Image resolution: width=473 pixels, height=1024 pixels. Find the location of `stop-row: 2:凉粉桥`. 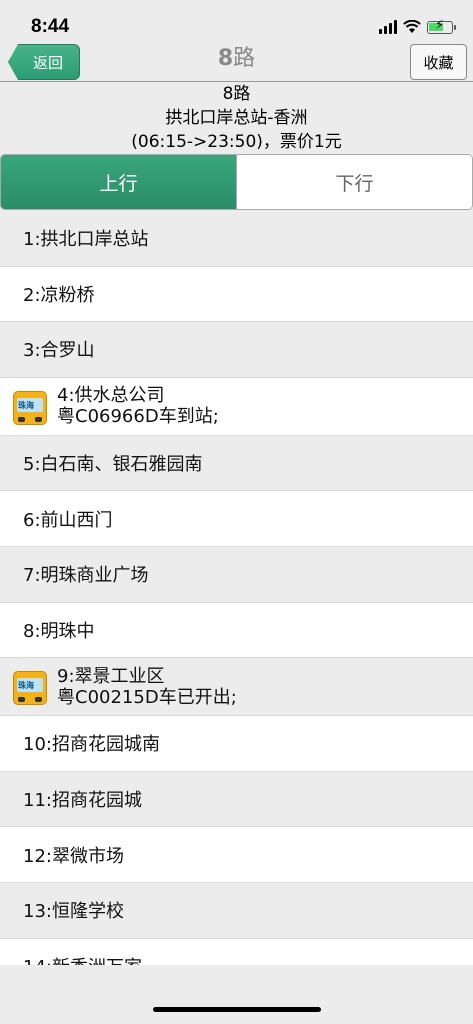

stop-row: 2:凉粉桥 is located at coordinates (236, 294).